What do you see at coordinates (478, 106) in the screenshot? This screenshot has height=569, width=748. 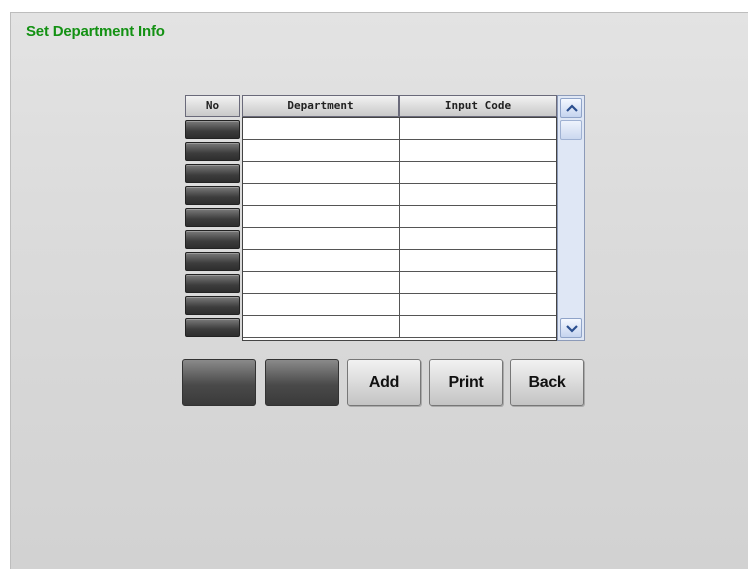 I see `column-header-input-code: Input Code` at bounding box center [478, 106].